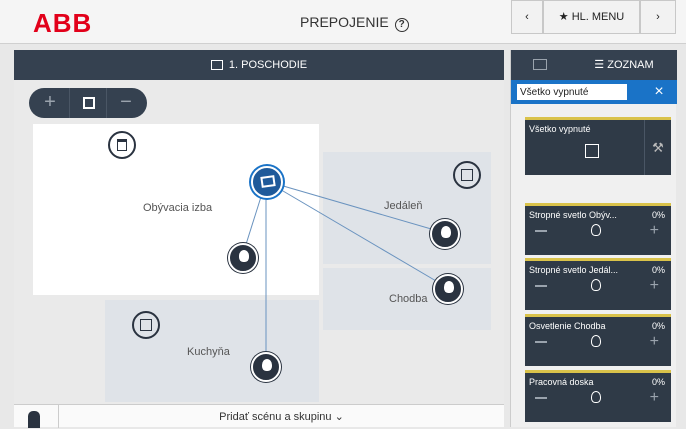  Describe the element at coordinates (599, 65) in the screenshot. I see `list-icon: ☰` at that location.